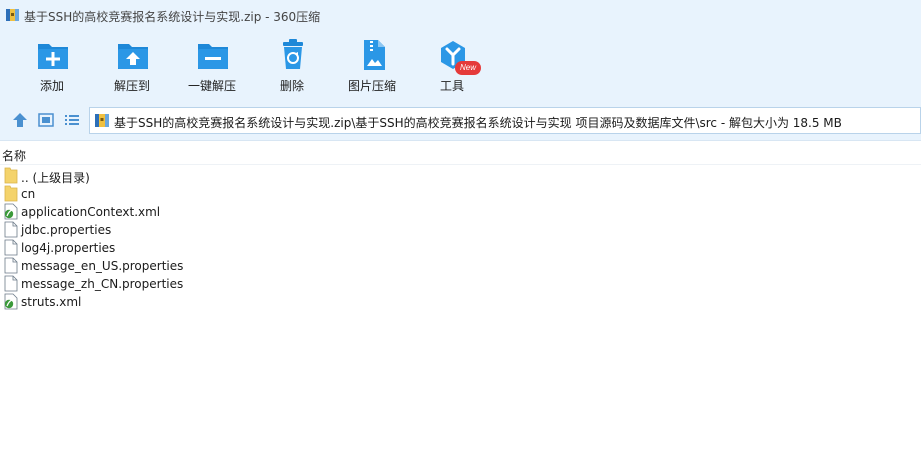 This screenshot has width=921, height=454. Describe the element at coordinates (102, 284) in the screenshot. I see `file-name: message_zh_CN.properties` at that location.